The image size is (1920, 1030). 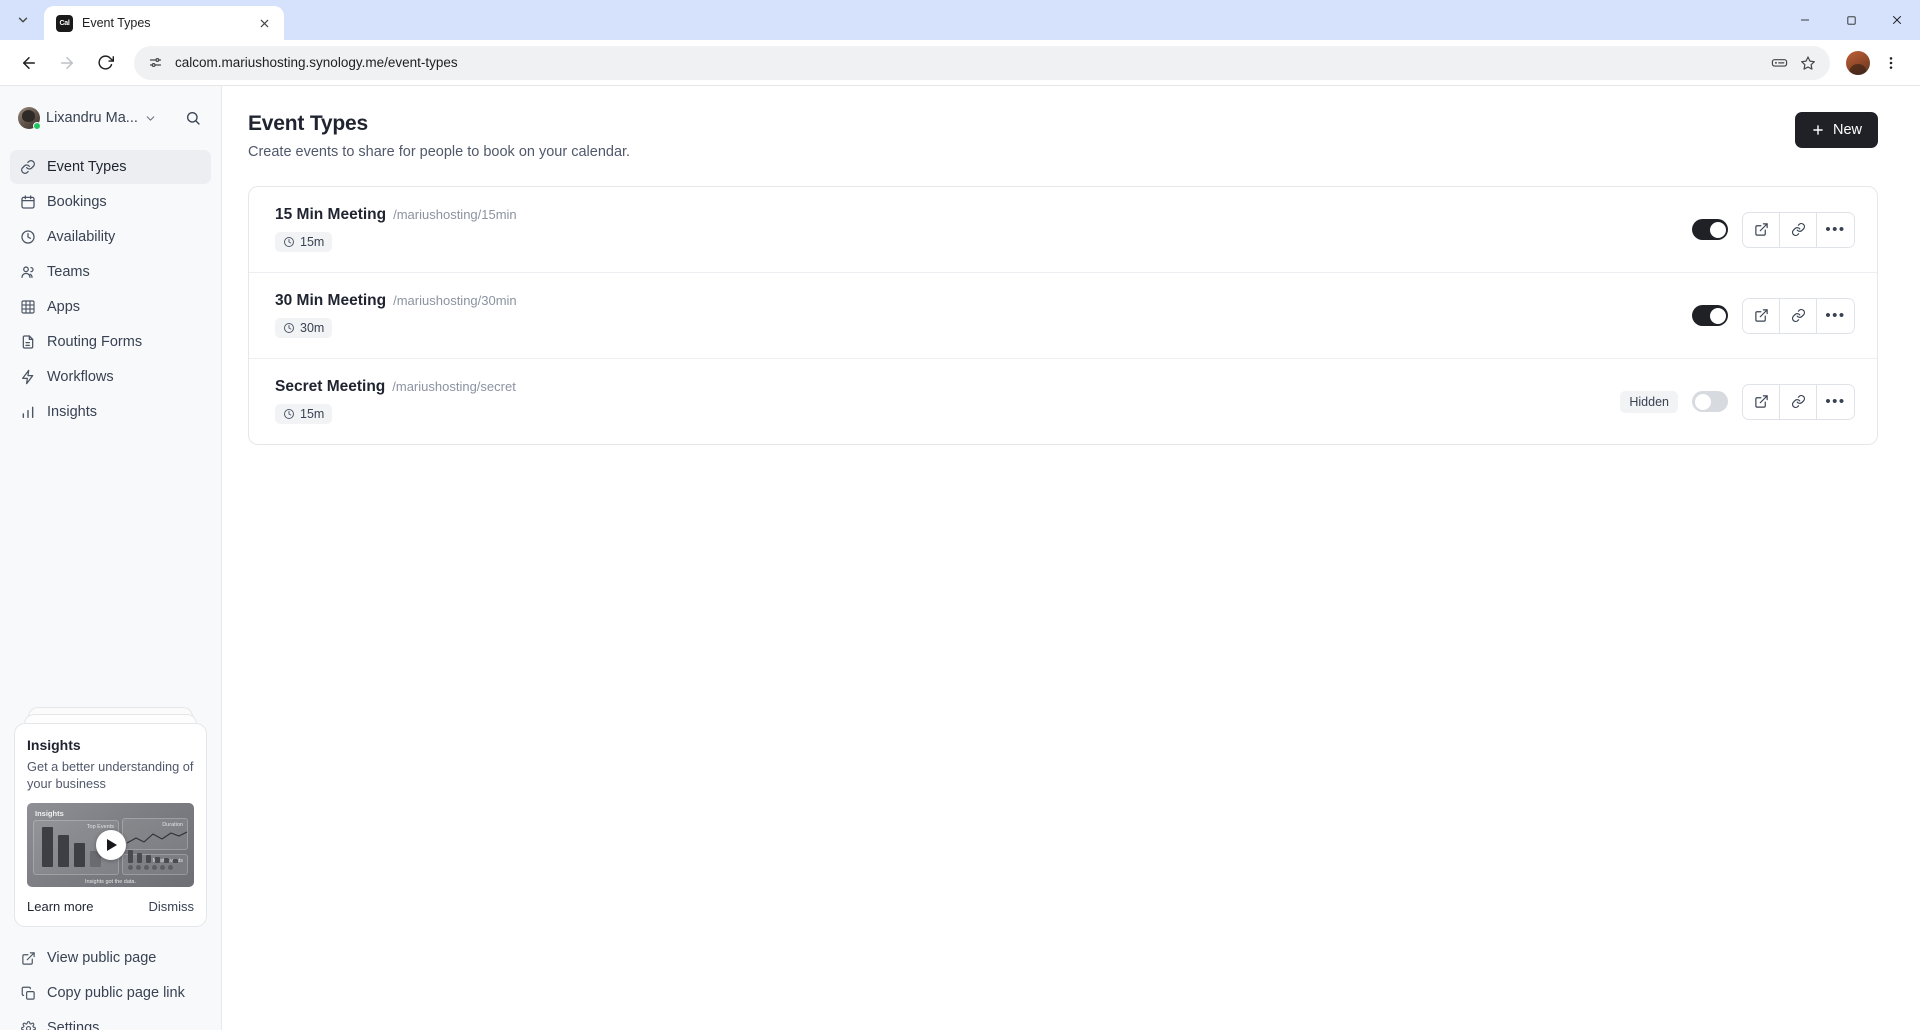 I want to click on sidebar-item-label: Apps, so click(x=64, y=307).